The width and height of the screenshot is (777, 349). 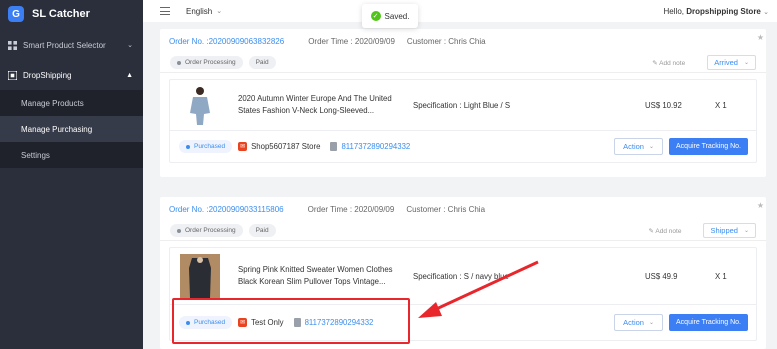 What do you see at coordinates (286, 146) in the screenshot?
I see `store-label: Shop5607187 Store` at bounding box center [286, 146].